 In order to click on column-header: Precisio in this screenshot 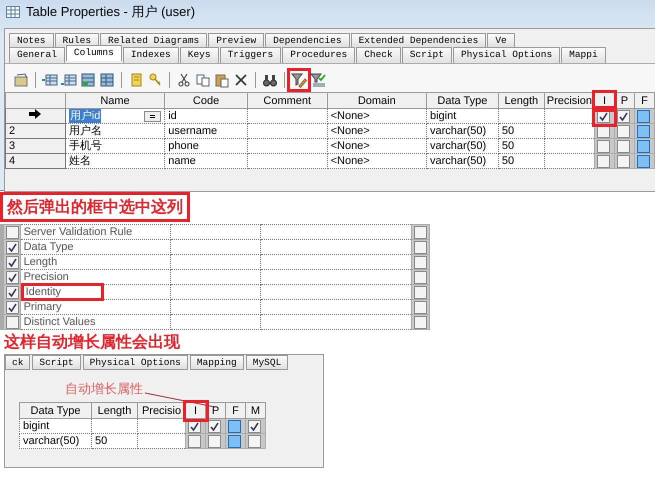, I will do `click(162, 410)`.